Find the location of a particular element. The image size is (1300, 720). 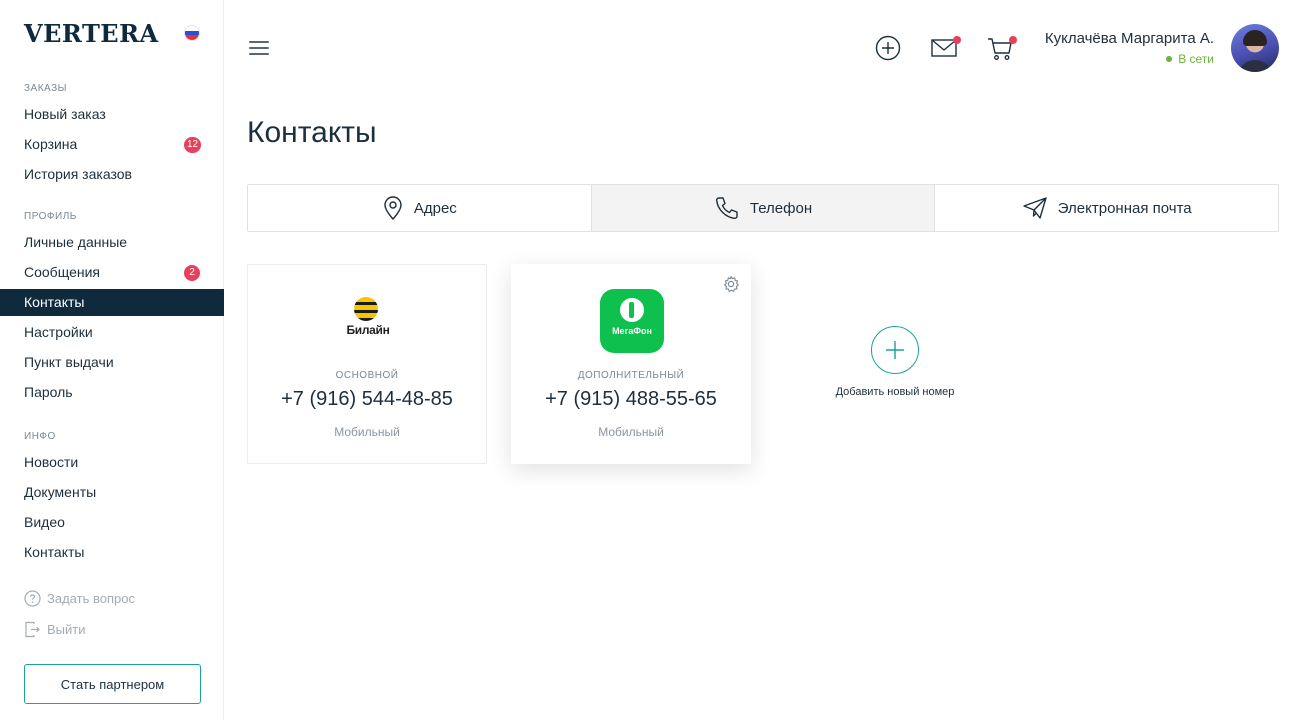

user-status: В сети is located at coordinates (1190, 59).